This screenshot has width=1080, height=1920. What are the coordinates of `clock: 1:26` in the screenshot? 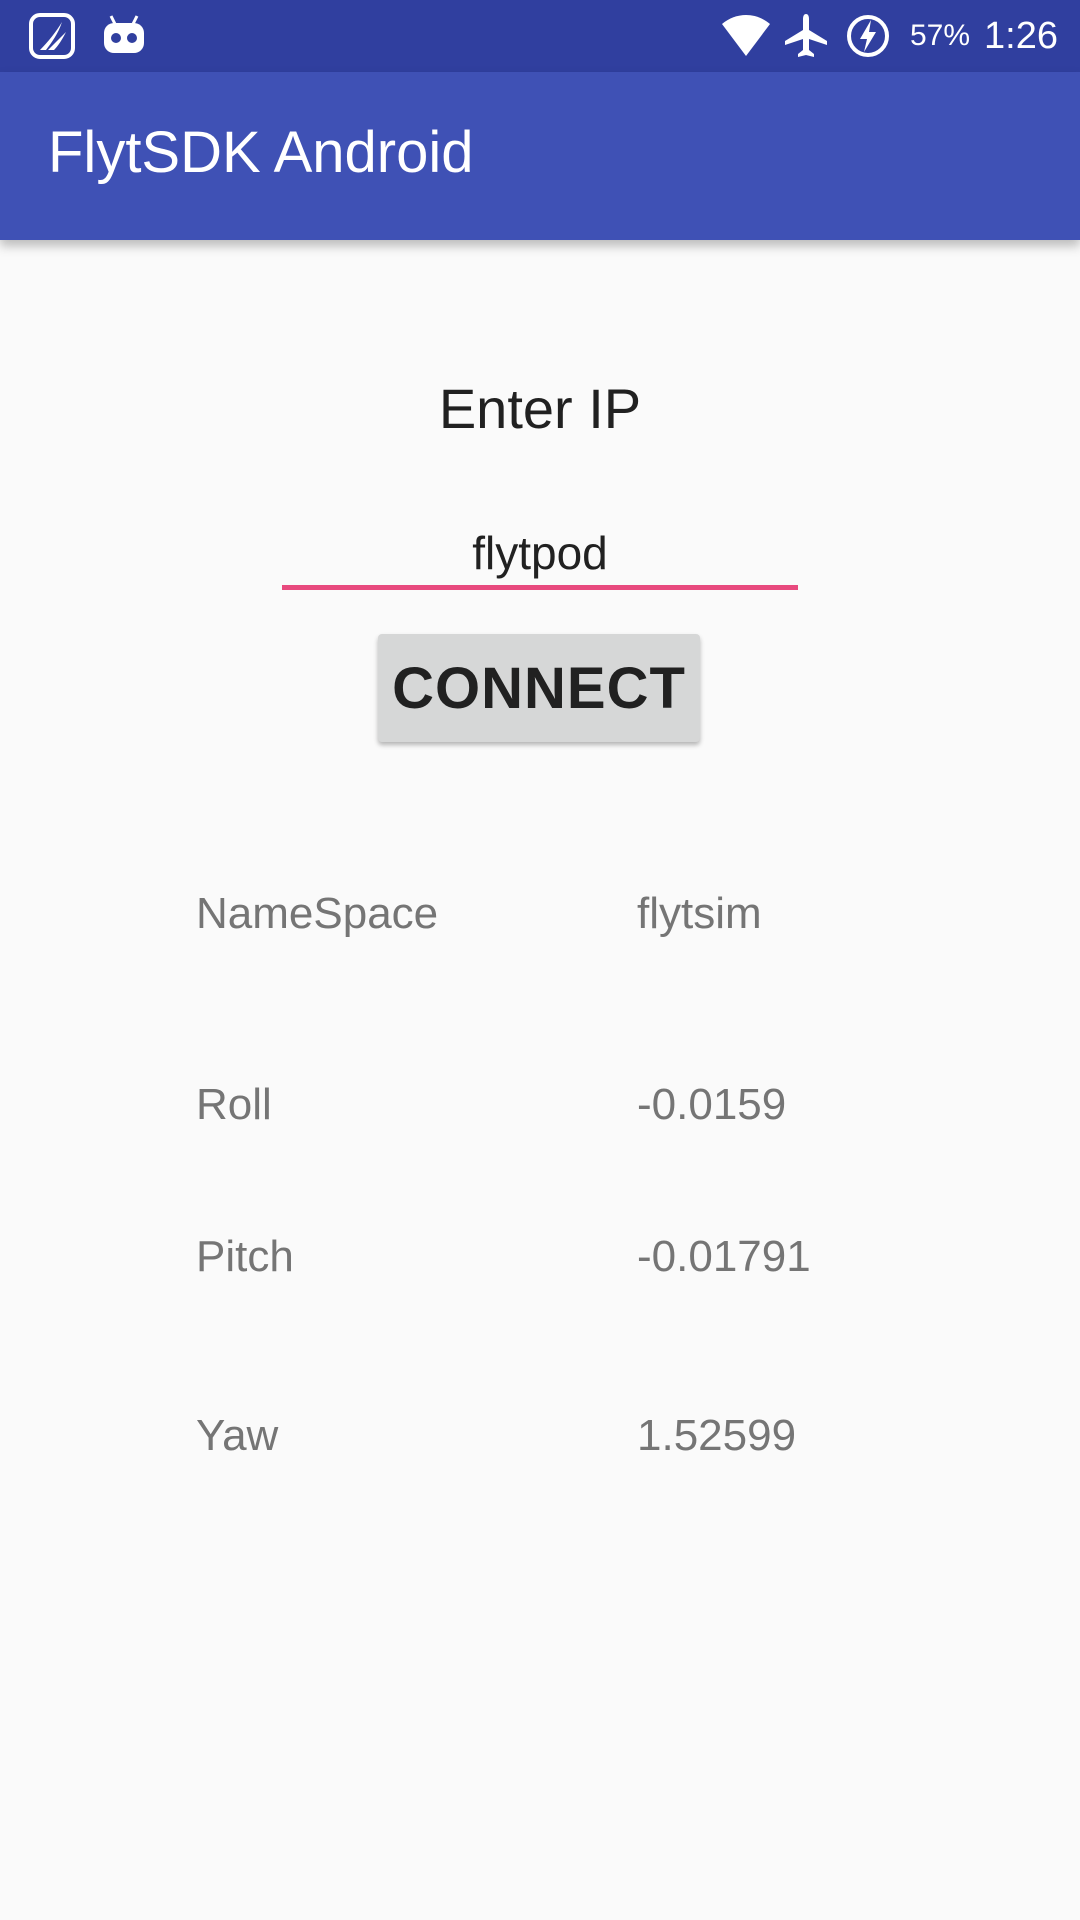 It's located at (1021, 35).